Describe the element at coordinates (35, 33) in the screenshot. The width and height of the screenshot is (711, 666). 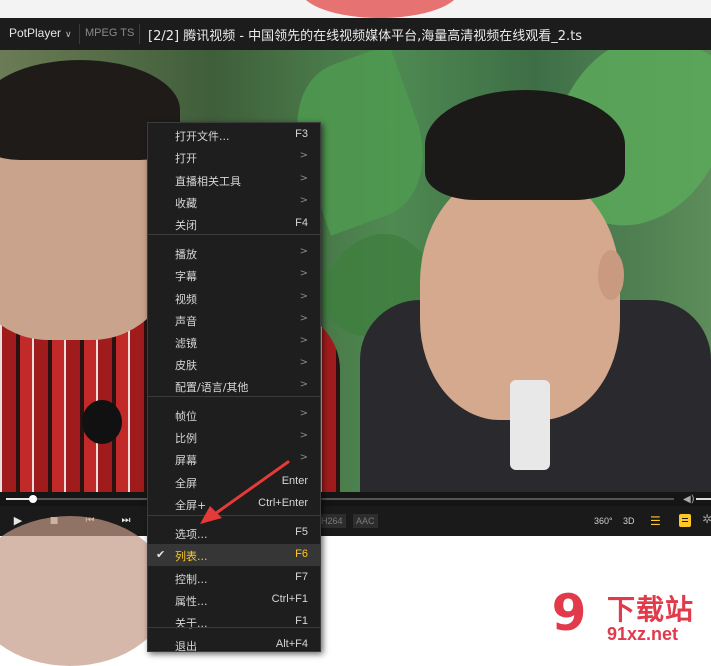
I see `brand-label: PotPlayer` at that location.